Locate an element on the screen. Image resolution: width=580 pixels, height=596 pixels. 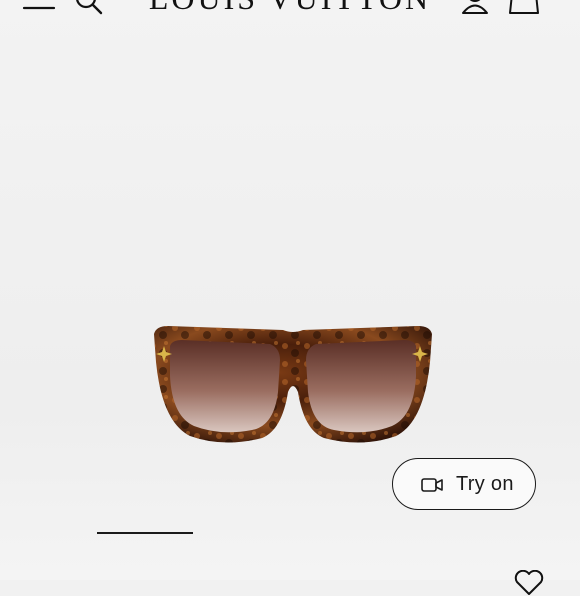
top-navigation-bar: LOUIS VUITTON is located at coordinates (290, 13).